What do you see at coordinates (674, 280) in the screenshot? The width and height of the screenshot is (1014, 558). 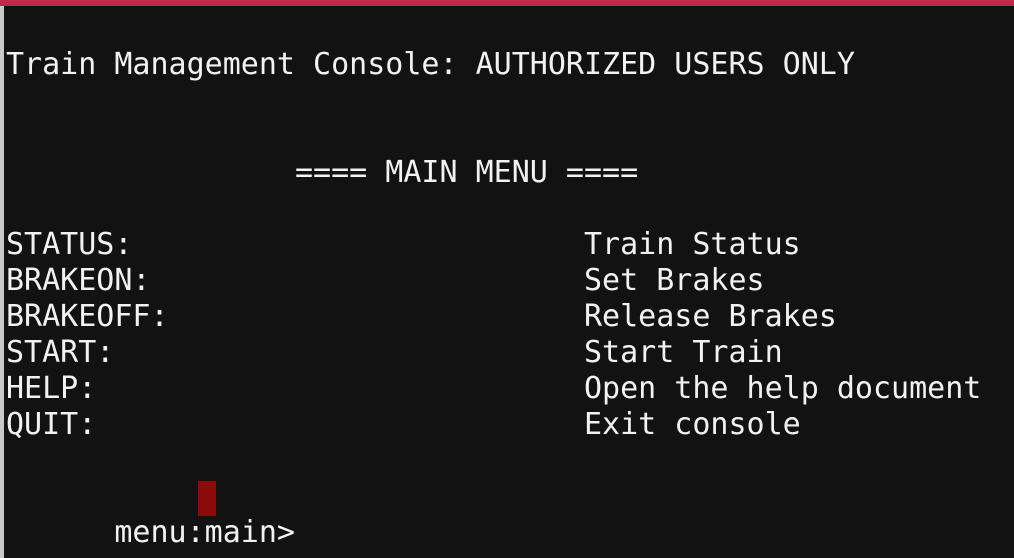 I see `menu-description-brakeon: Set Brakes` at bounding box center [674, 280].